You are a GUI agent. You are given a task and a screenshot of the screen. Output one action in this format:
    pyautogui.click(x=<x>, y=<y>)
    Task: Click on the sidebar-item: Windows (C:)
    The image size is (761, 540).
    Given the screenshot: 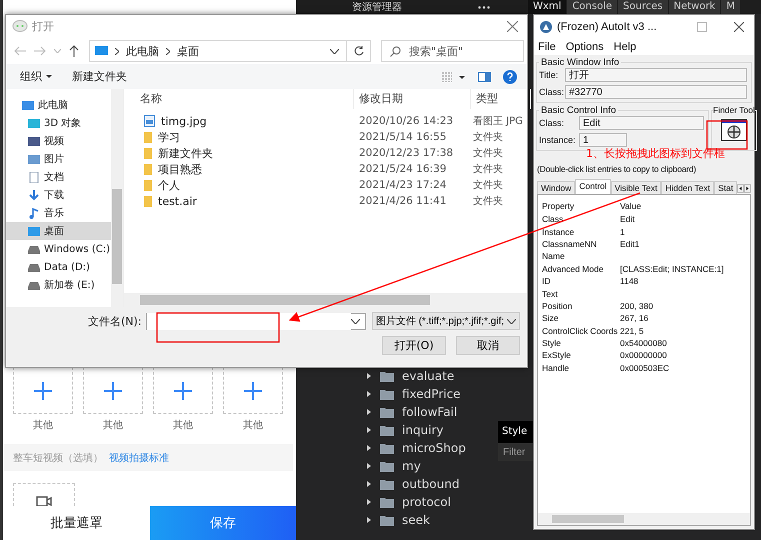 What is the action you would take?
    pyautogui.click(x=58, y=249)
    